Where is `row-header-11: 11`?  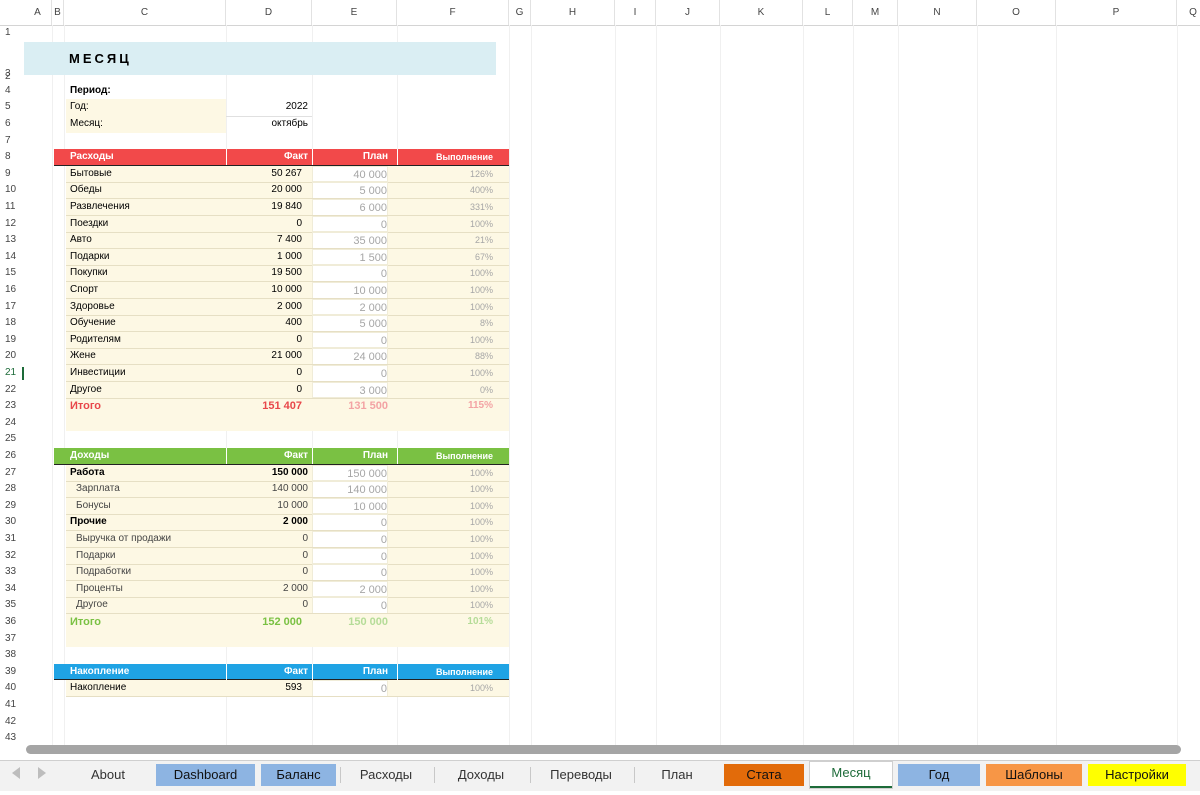 row-header-11: 11 is located at coordinates (12, 207).